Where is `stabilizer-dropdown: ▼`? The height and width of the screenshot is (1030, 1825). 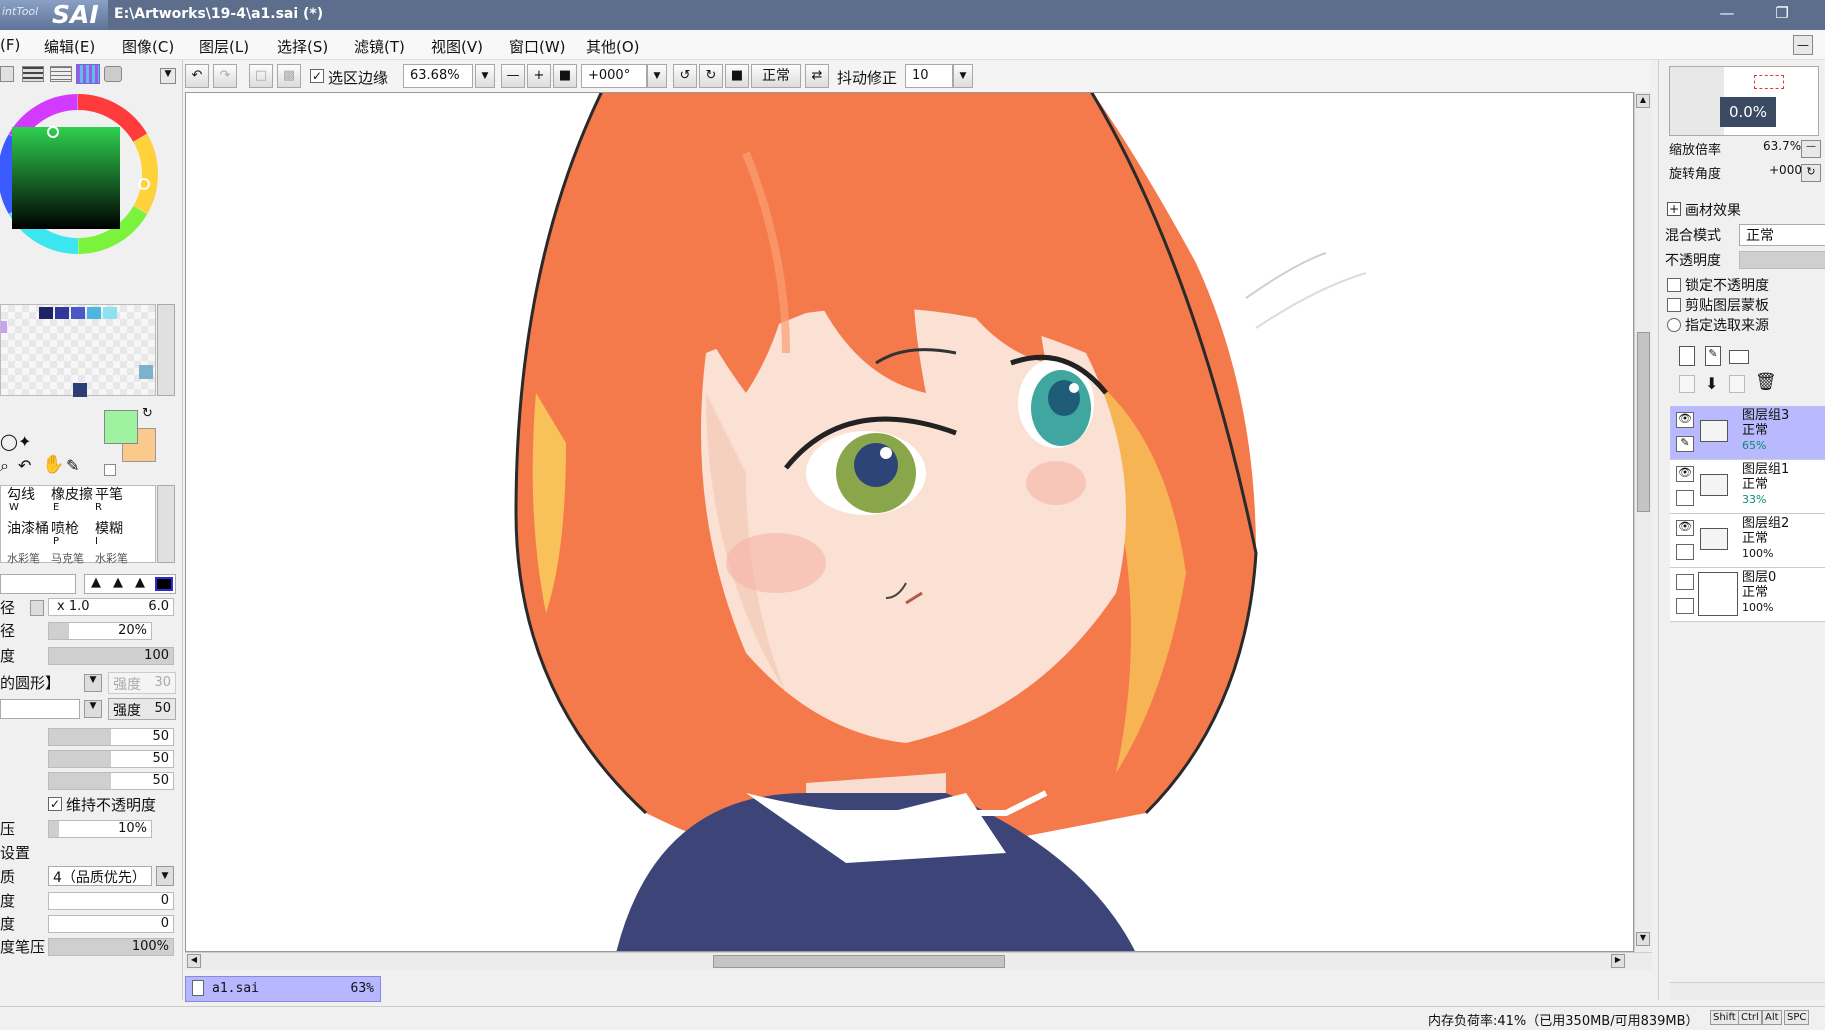
stabilizer-dropdown: ▼ is located at coordinates (963, 76).